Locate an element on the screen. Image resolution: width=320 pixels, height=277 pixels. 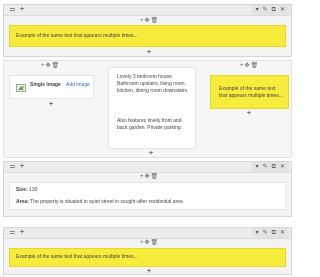
add-image-link: Add image is located at coordinates (78, 85).